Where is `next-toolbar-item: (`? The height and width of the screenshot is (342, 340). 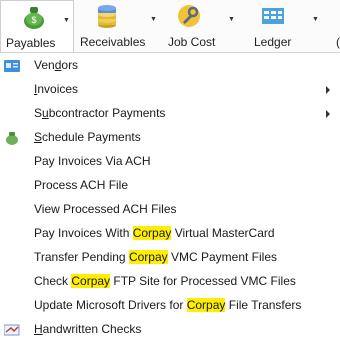 next-toolbar-item: ( is located at coordinates (335, 26).